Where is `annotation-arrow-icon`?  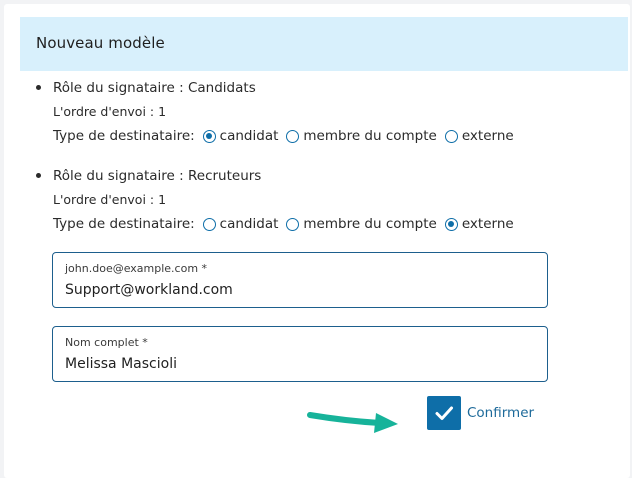 annotation-arrow-icon is located at coordinates (352, 422).